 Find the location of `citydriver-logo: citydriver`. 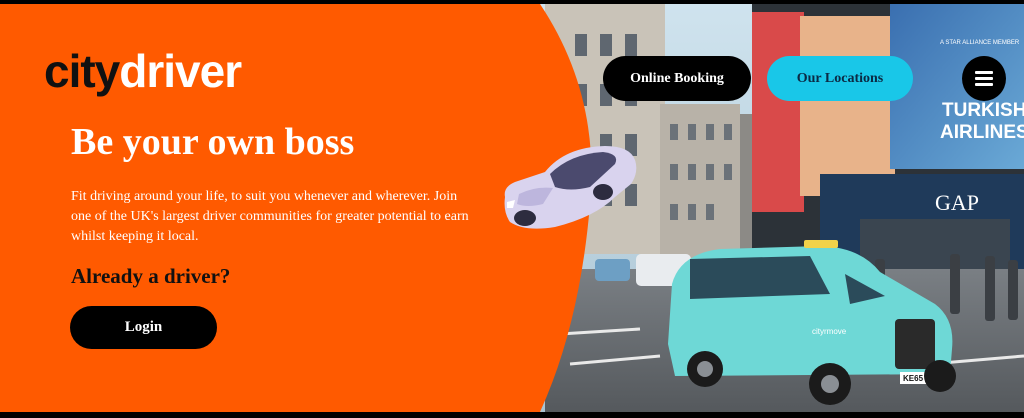

citydriver-logo: citydriver is located at coordinates (143, 71).